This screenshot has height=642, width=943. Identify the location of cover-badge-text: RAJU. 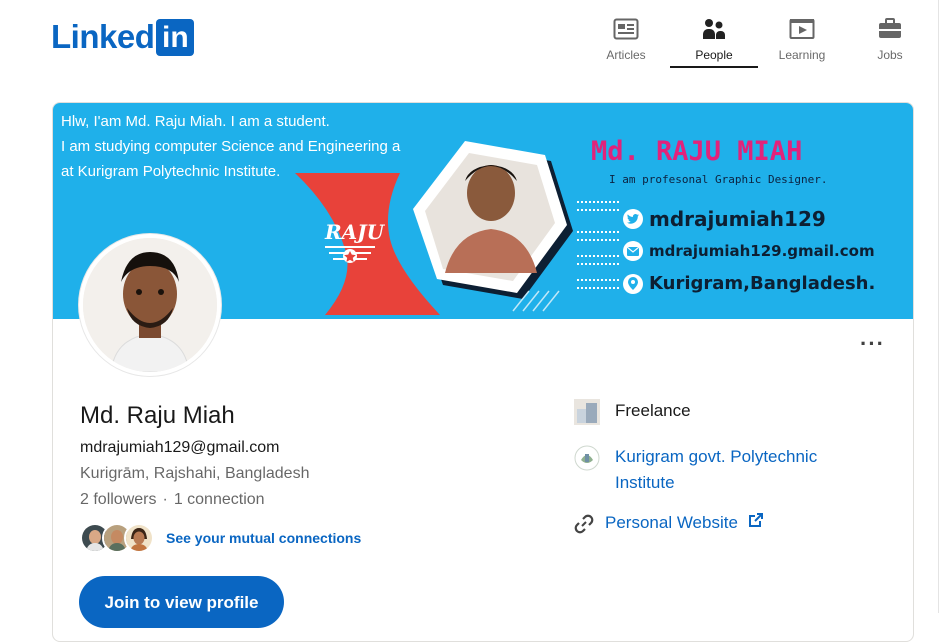
(355, 232).